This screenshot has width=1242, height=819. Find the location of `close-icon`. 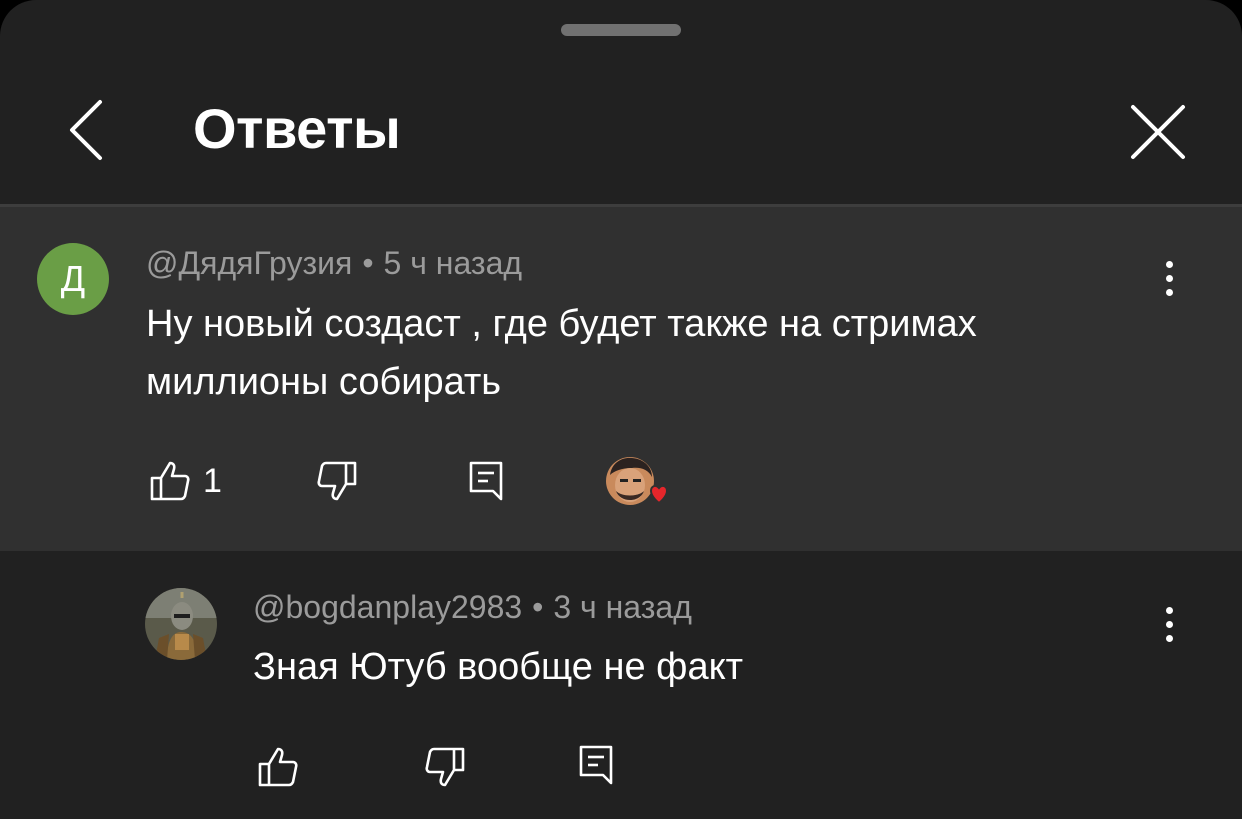

close-icon is located at coordinates (1158, 132).